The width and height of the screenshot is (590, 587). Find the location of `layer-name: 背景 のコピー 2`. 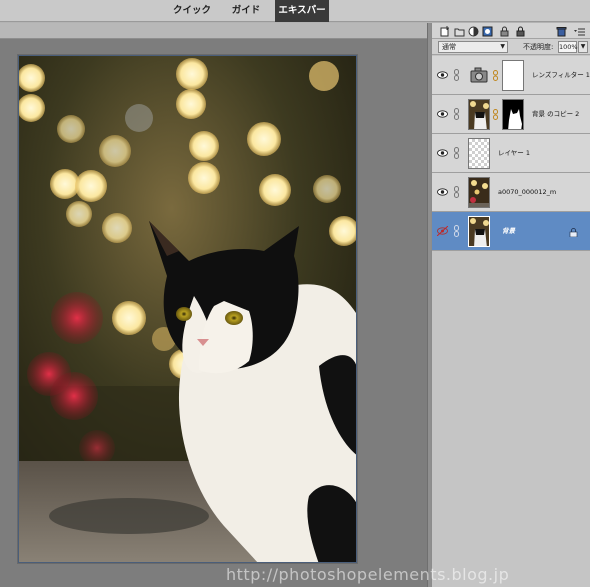

layer-name: 背景 のコピー 2 is located at coordinates (556, 114).